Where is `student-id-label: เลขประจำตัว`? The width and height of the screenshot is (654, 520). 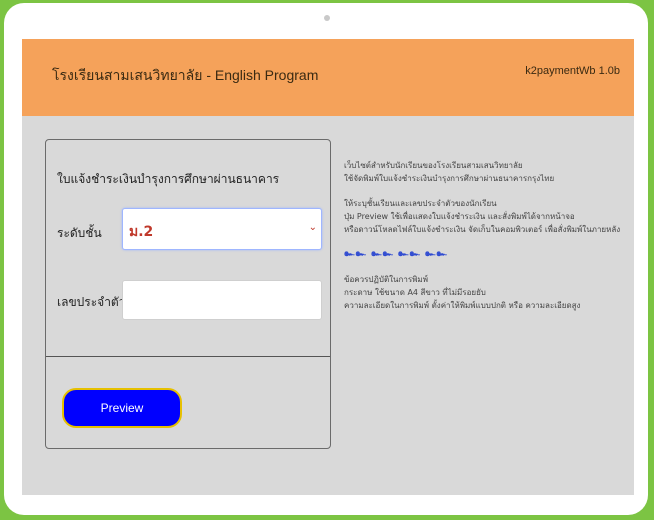 student-id-label: เลขประจำตัว is located at coordinates (91, 302).